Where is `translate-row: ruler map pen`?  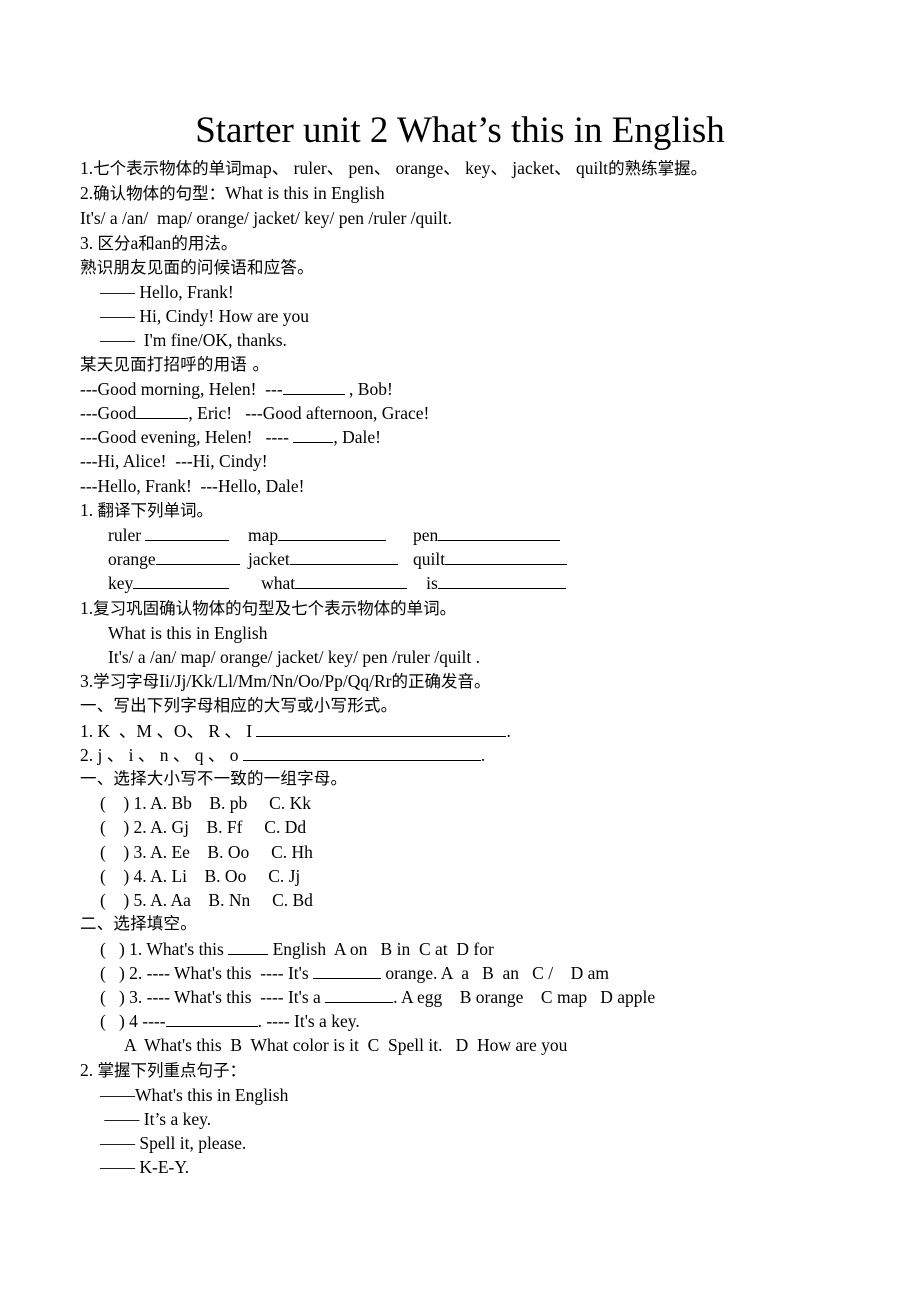
translate-row: ruler map pen is located at coordinates (500, 535).